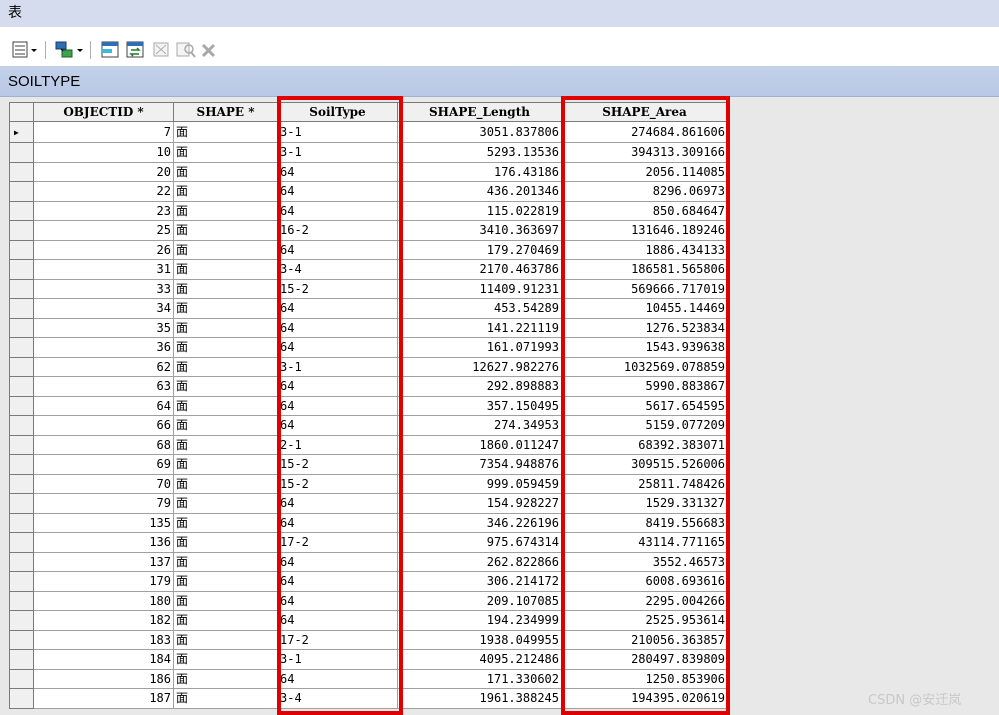  What do you see at coordinates (644, 152) in the screenshot?
I see `cell-shape-area: 394313.309166` at bounding box center [644, 152].